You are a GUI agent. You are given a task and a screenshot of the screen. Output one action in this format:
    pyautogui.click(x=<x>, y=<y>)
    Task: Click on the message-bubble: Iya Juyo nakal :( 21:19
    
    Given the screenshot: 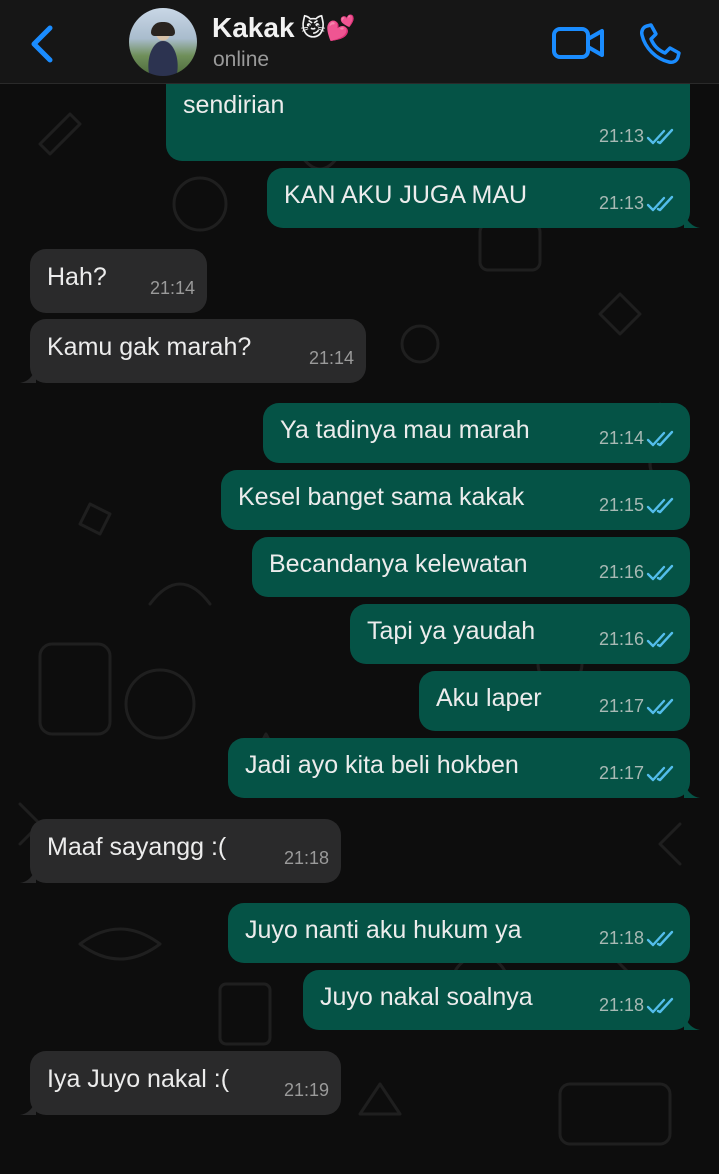 What is the action you would take?
    pyautogui.click(x=180, y=1083)
    